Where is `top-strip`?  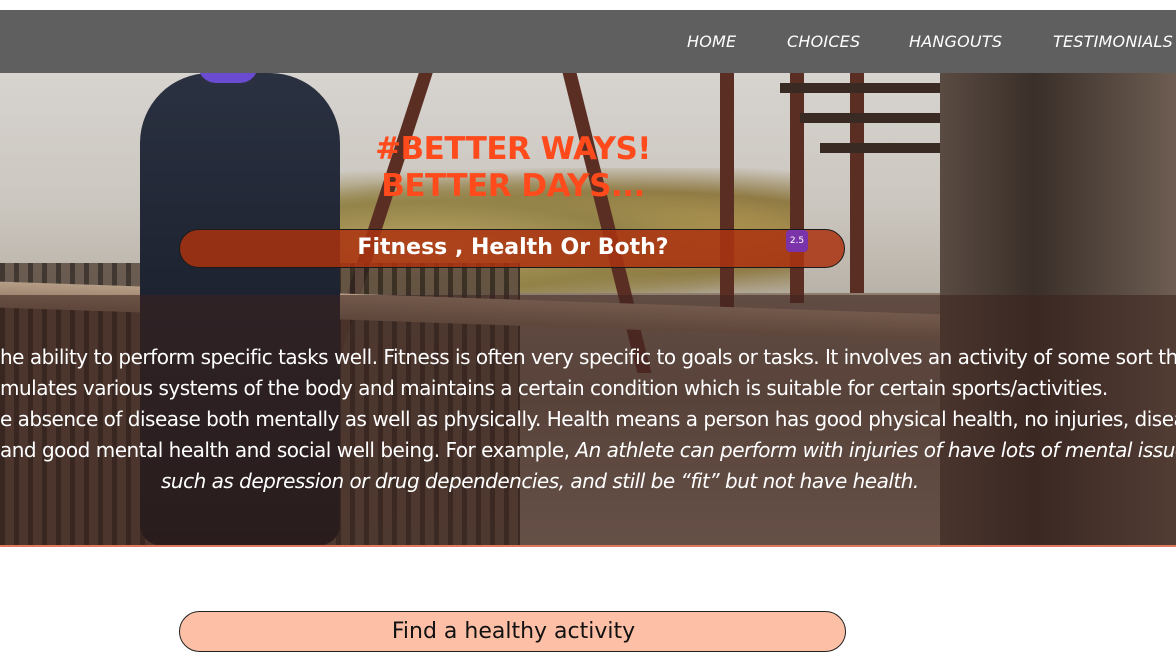 top-strip is located at coordinates (588, 5).